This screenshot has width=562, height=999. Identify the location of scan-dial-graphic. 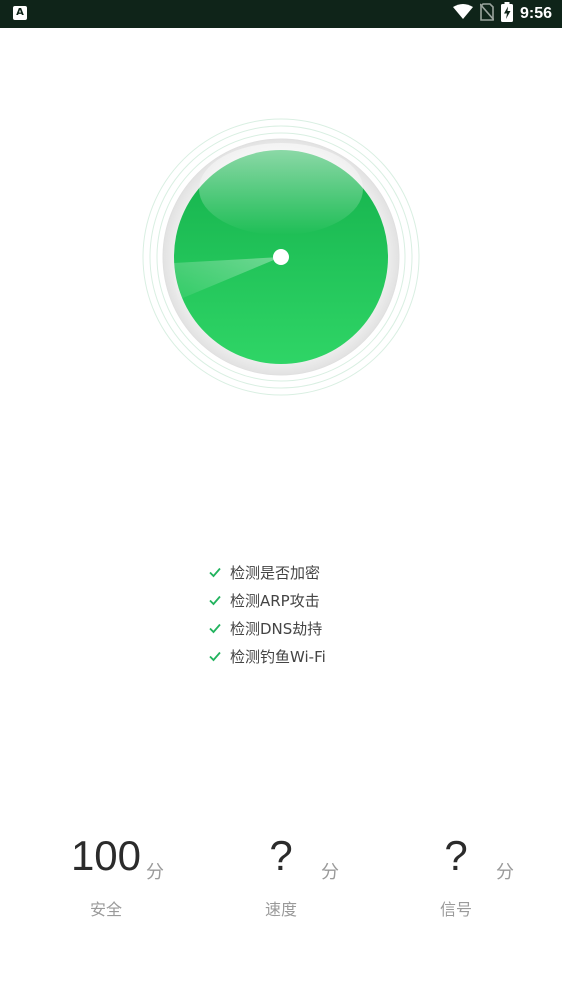
(281, 257).